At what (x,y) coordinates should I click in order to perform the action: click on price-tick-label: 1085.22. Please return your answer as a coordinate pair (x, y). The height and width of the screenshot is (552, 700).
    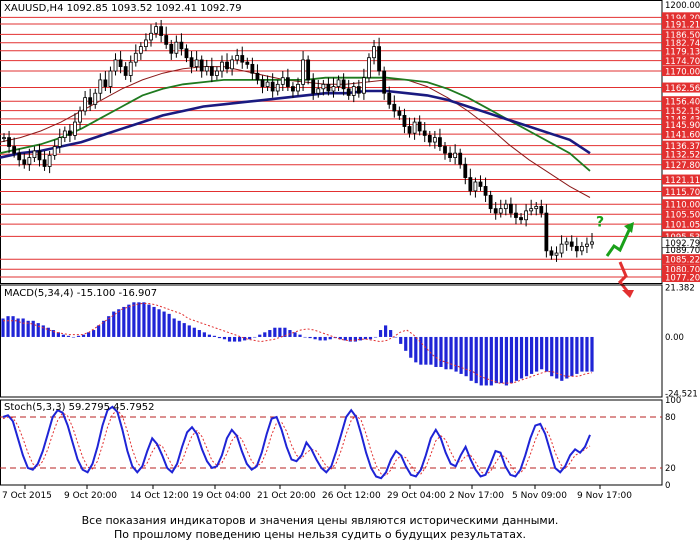
    Looking at the image, I should click on (682, 261).